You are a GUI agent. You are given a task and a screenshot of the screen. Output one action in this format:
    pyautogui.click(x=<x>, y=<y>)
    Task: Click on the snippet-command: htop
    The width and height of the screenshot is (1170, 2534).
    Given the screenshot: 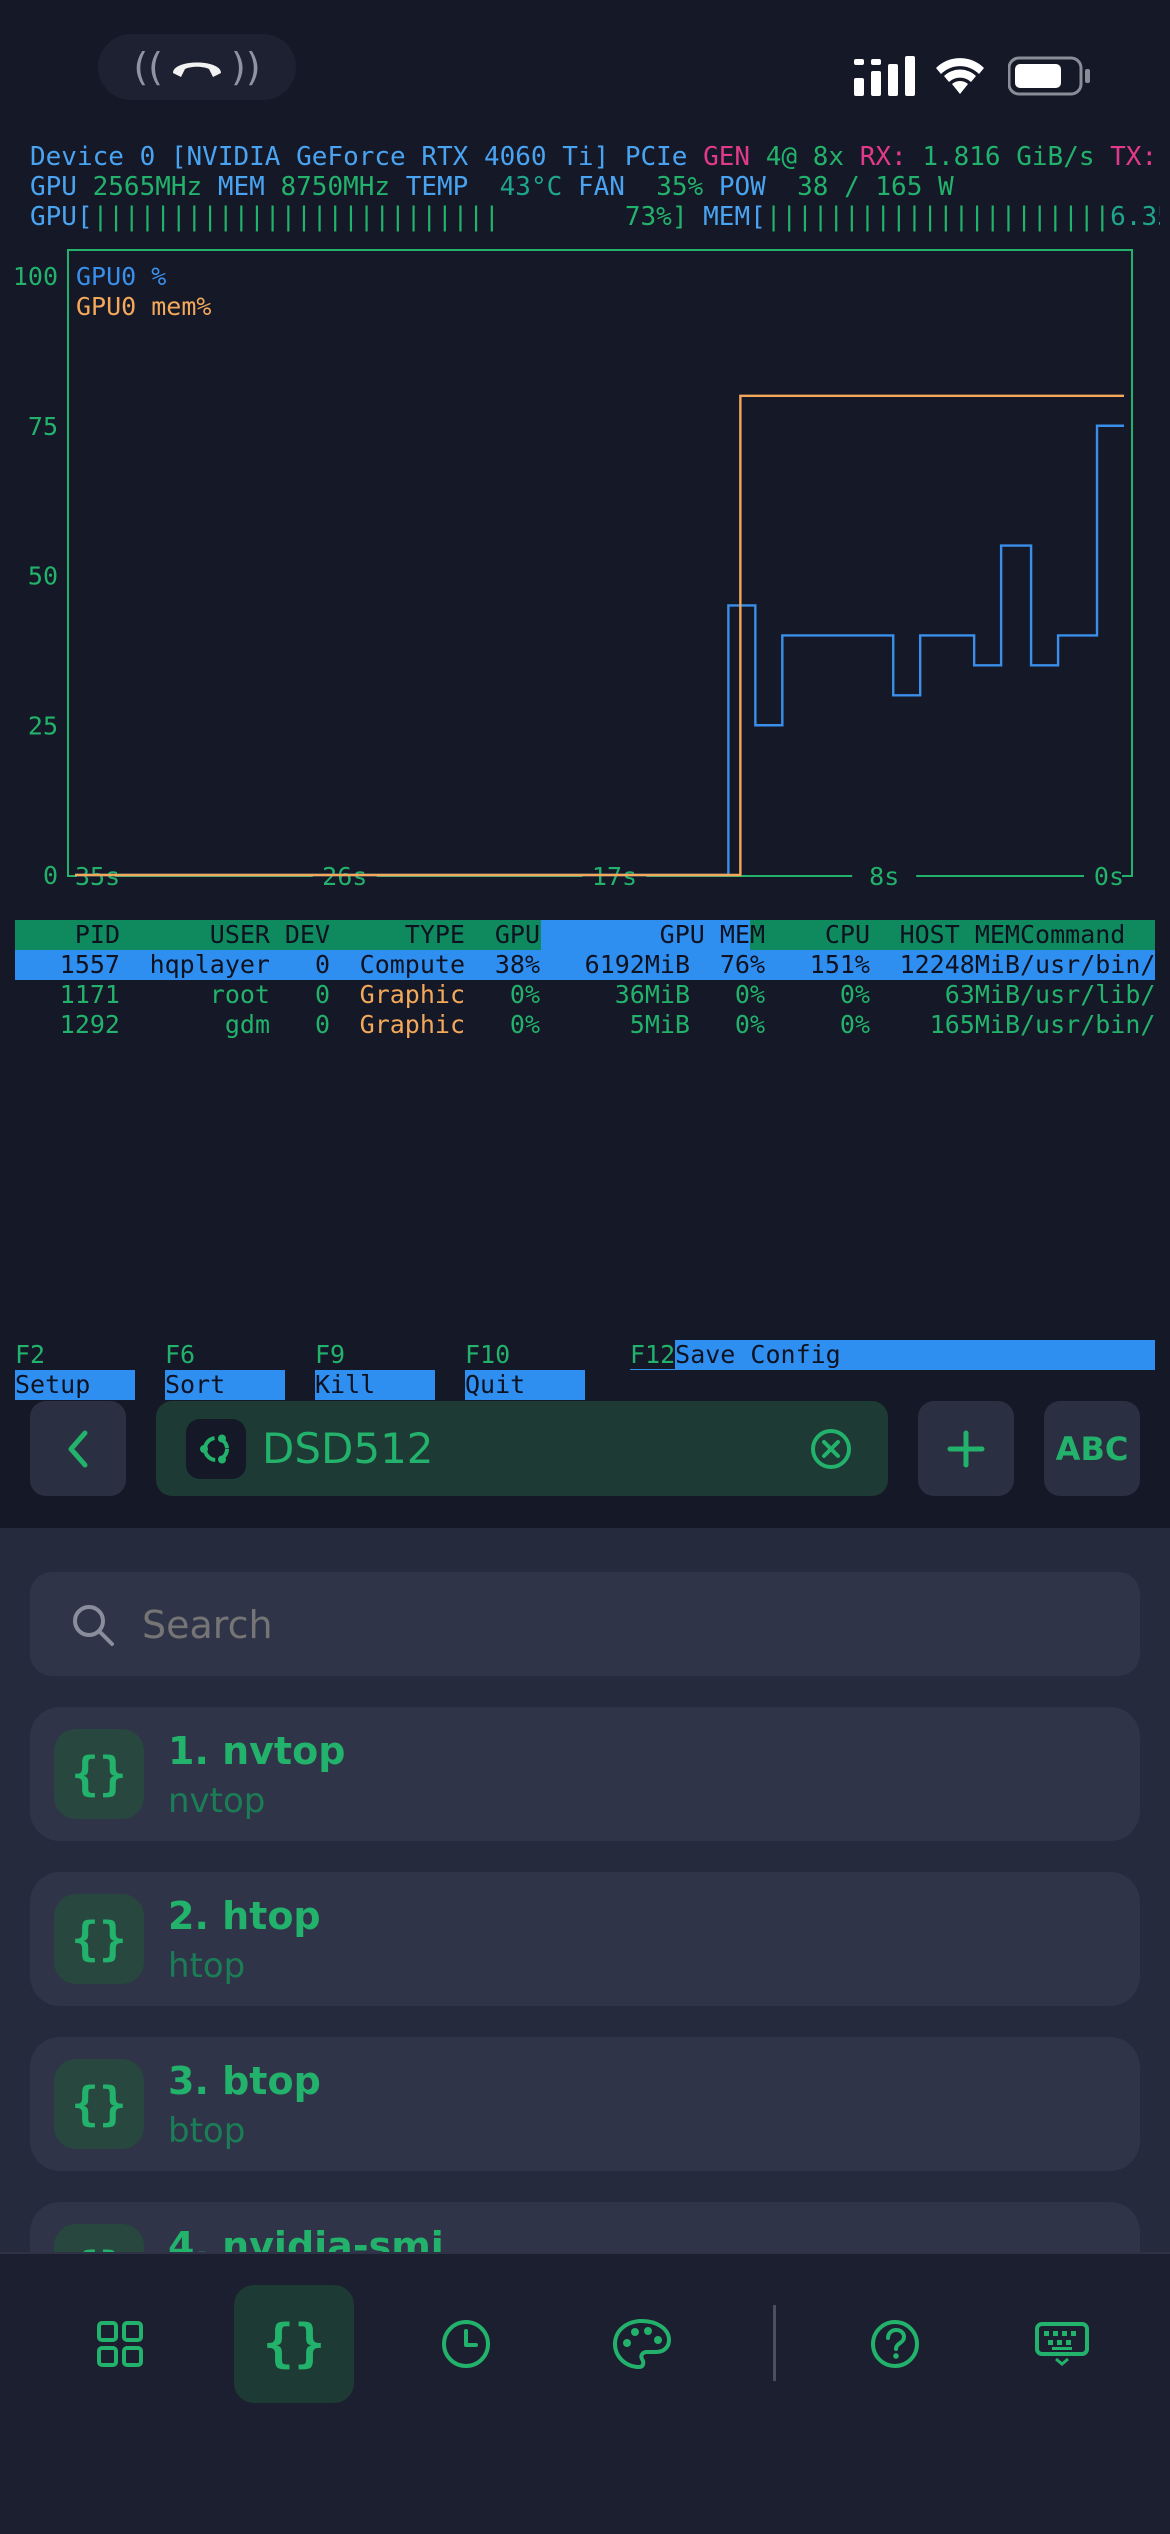 What is the action you would take?
    pyautogui.click(x=207, y=1966)
    